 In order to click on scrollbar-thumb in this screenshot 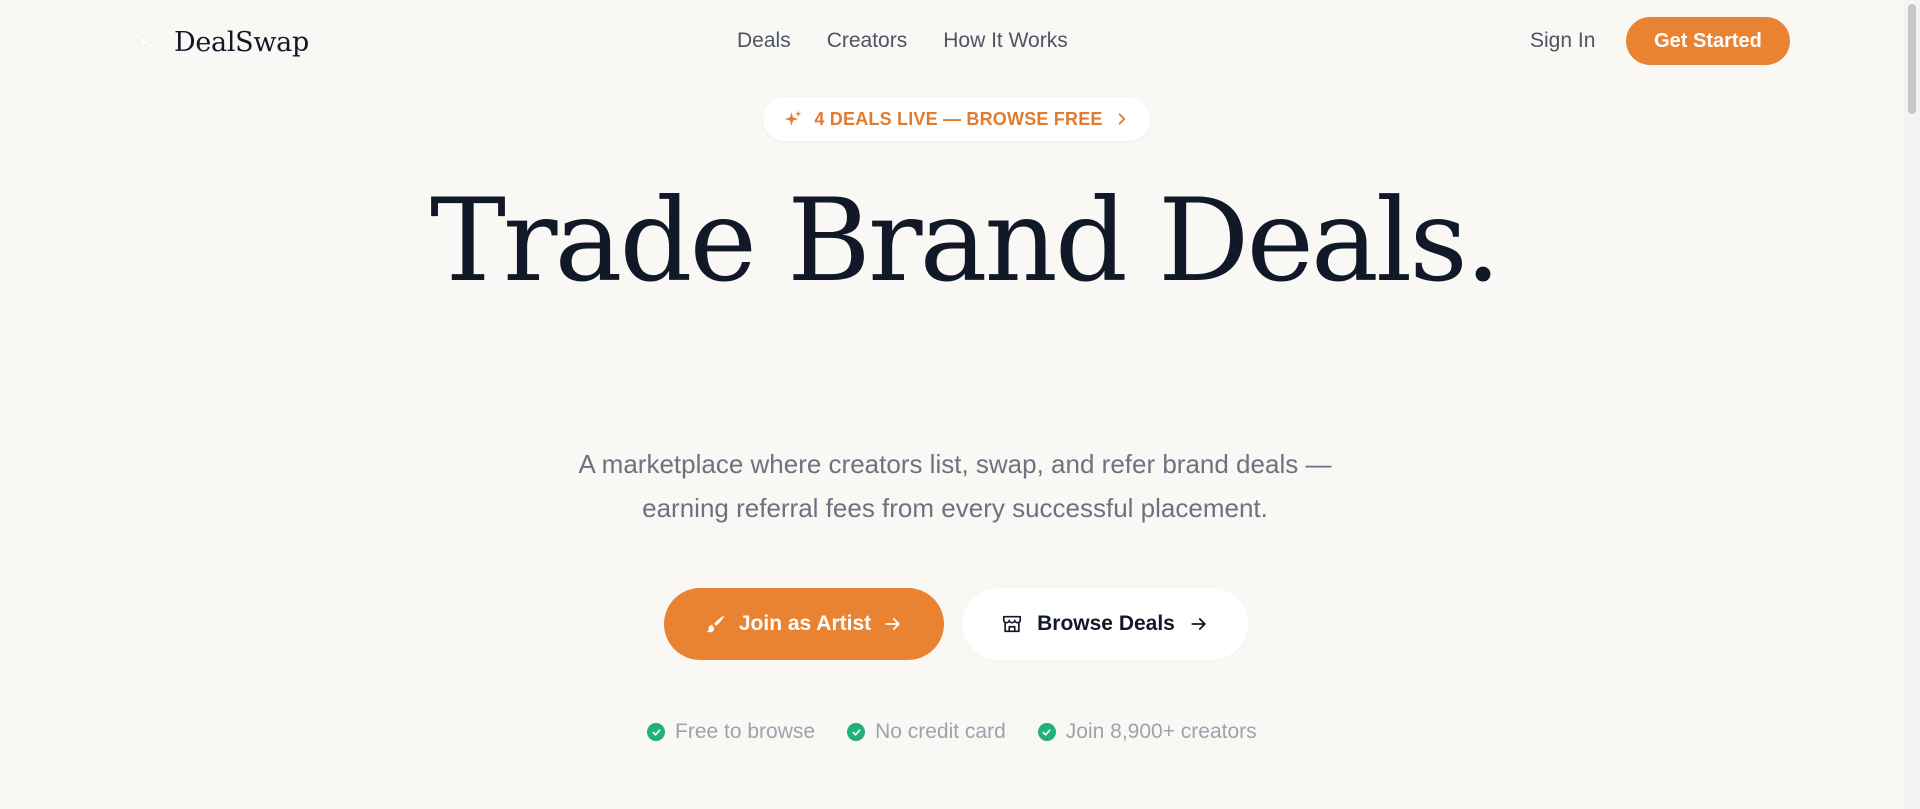, I will do `click(1912, 59)`.